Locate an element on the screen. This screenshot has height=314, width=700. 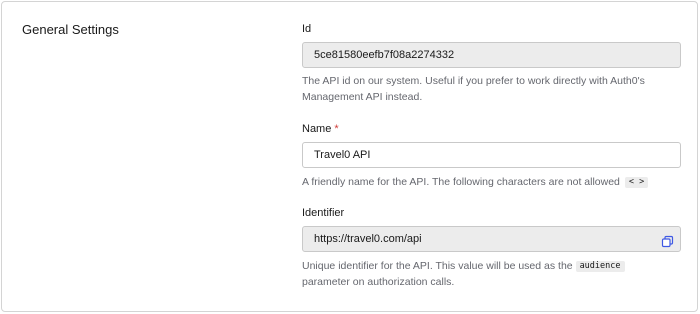
name-input: Travel0 API is located at coordinates (491, 155).